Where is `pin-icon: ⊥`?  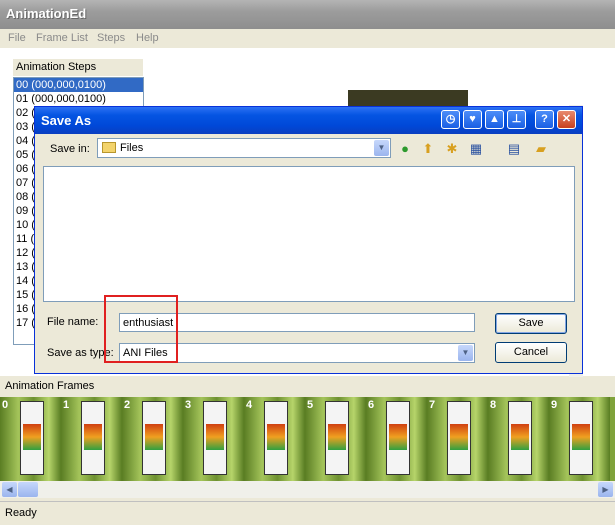 pin-icon: ⊥ is located at coordinates (516, 119).